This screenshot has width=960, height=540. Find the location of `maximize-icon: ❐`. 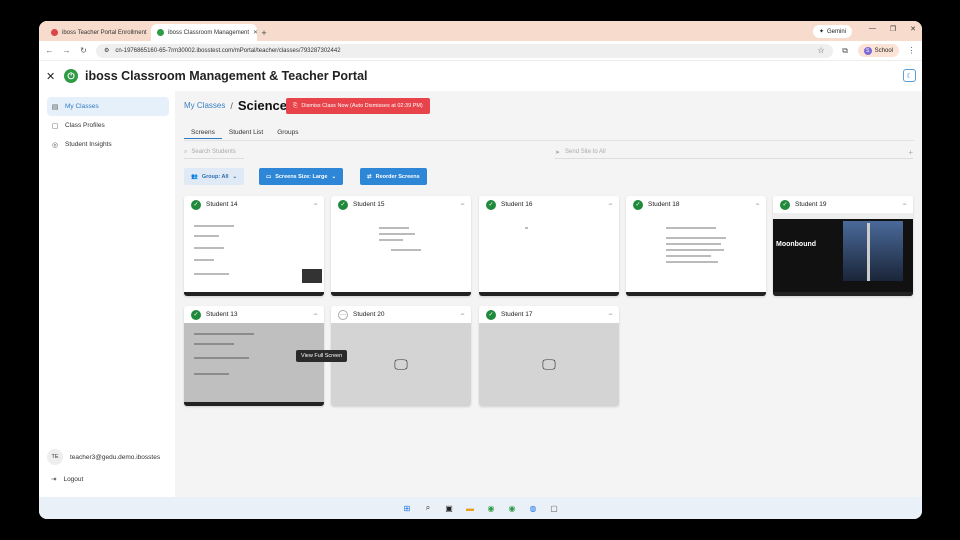

maximize-icon: ❐ is located at coordinates (893, 29).